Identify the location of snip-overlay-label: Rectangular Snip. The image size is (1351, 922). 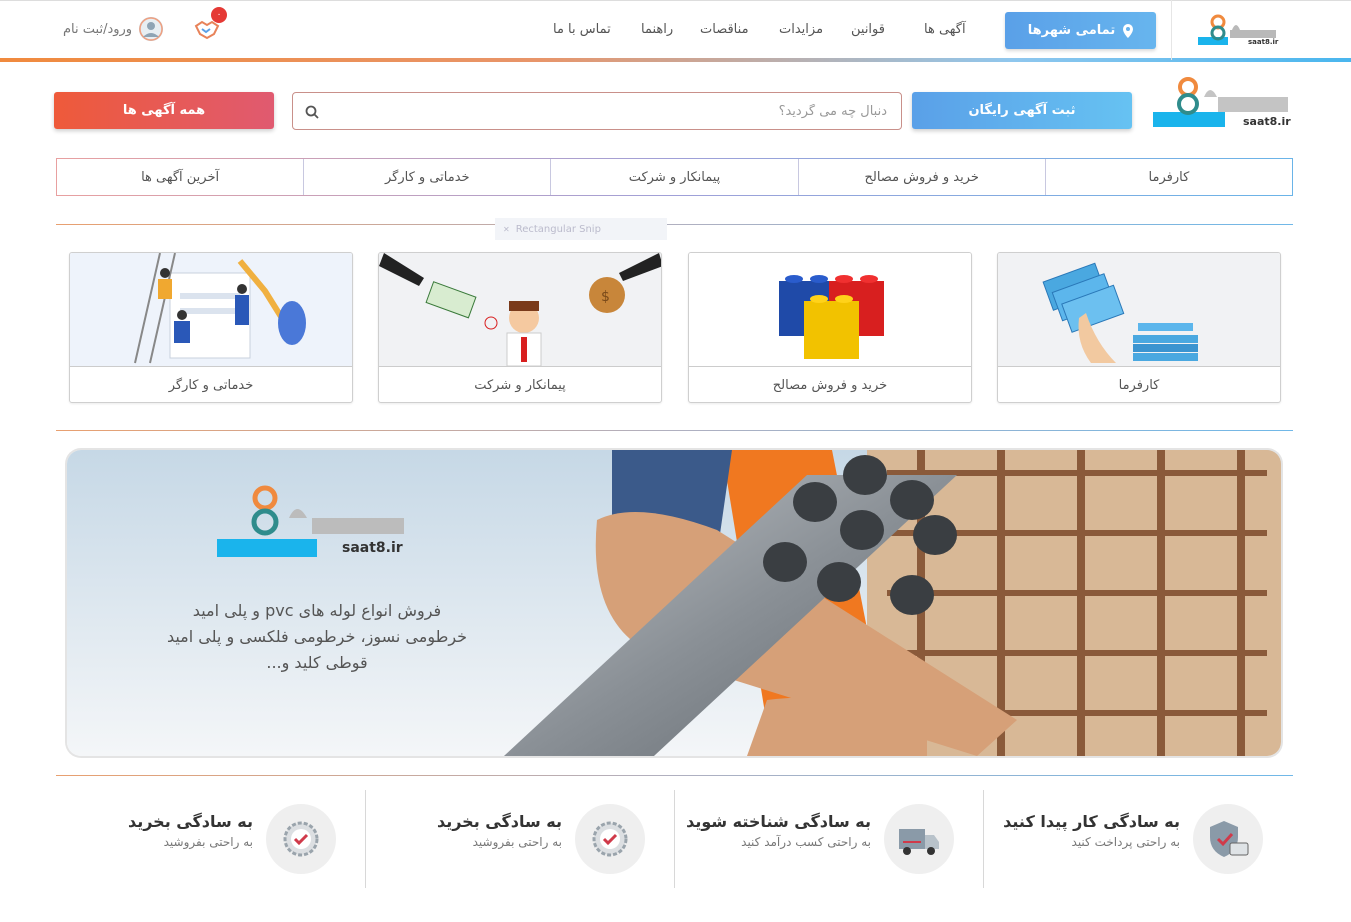
(558, 229).